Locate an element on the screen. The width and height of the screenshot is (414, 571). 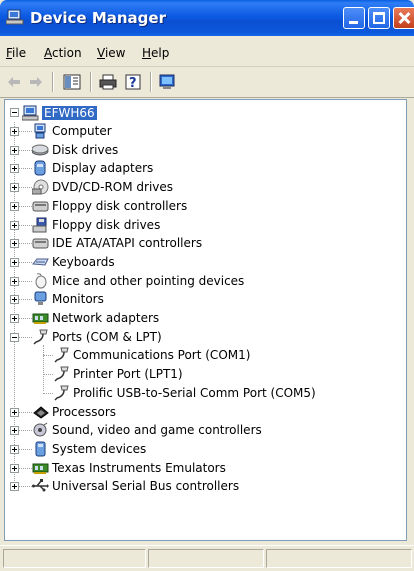
tree-category-label: IDE ATA/ATAPI controllers is located at coordinates (127, 243).